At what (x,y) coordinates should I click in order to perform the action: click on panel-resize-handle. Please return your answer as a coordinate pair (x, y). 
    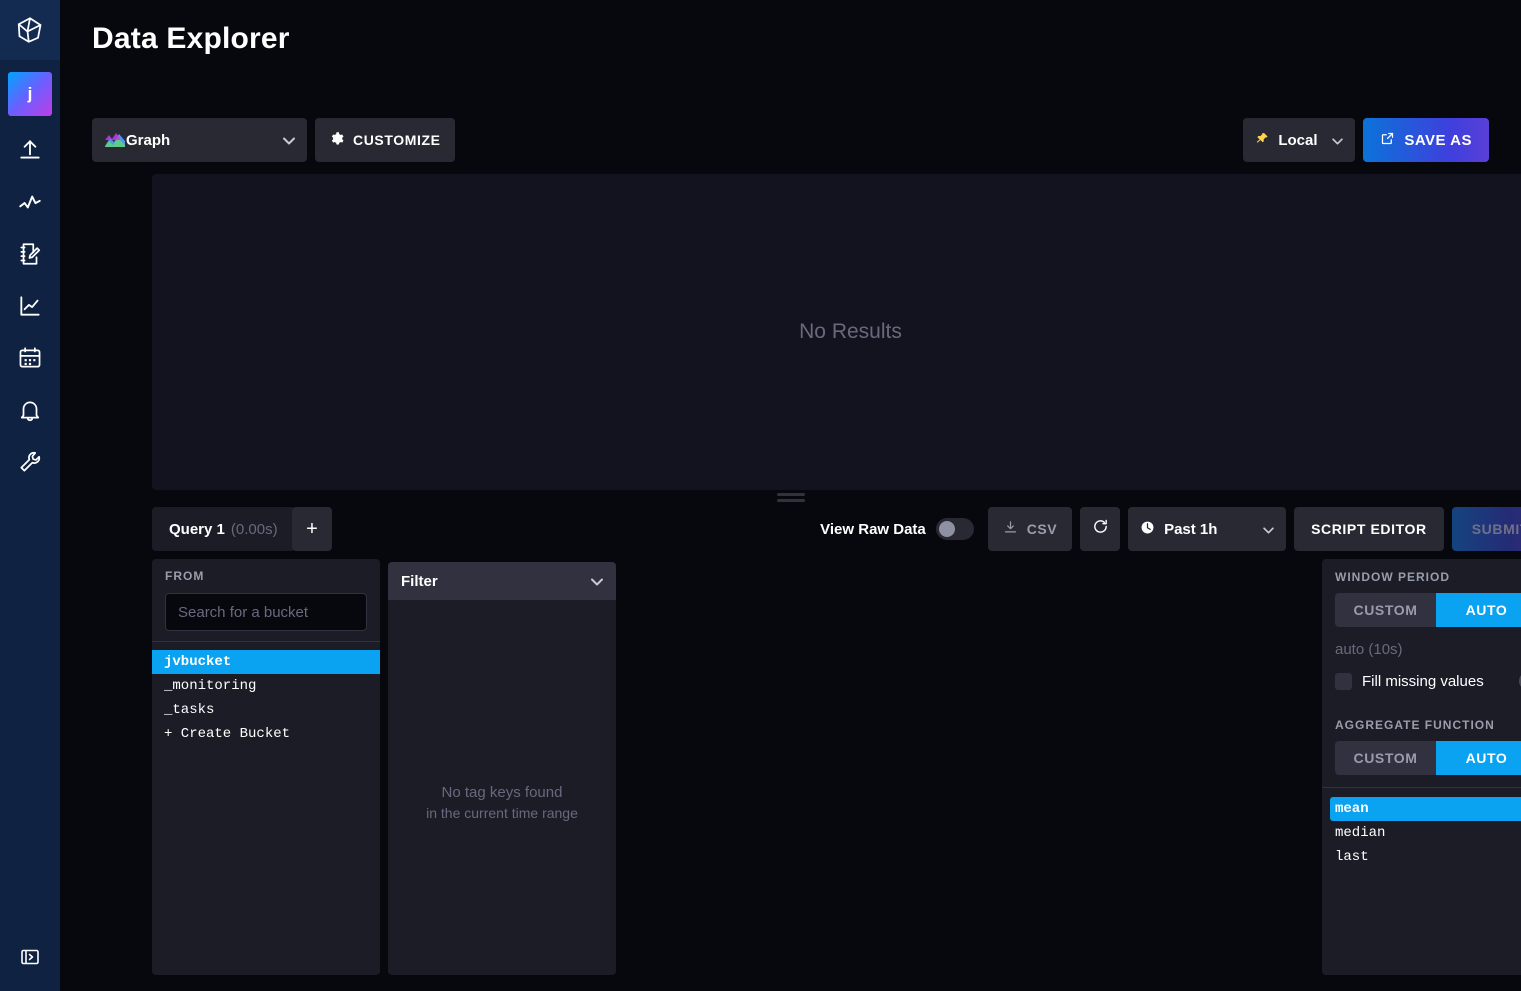
    Looking at the image, I should click on (790, 497).